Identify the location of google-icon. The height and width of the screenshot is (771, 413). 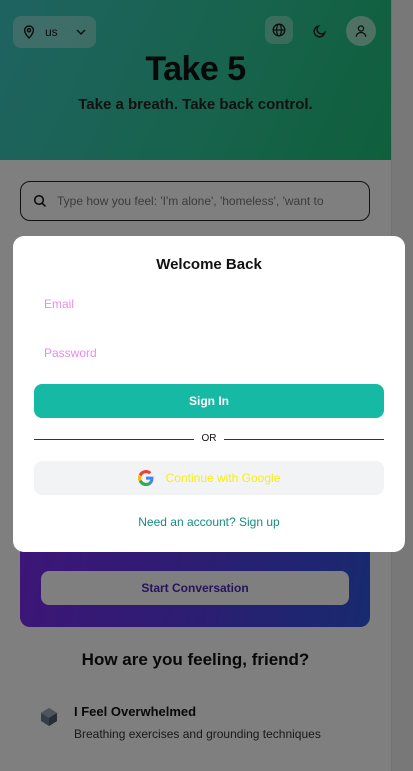
(145, 478).